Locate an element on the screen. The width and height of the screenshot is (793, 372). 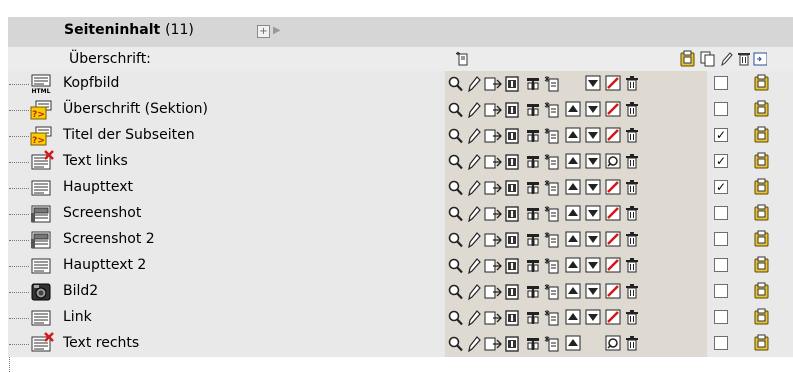
row-label: Haupttext 2 is located at coordinates (104, 265).